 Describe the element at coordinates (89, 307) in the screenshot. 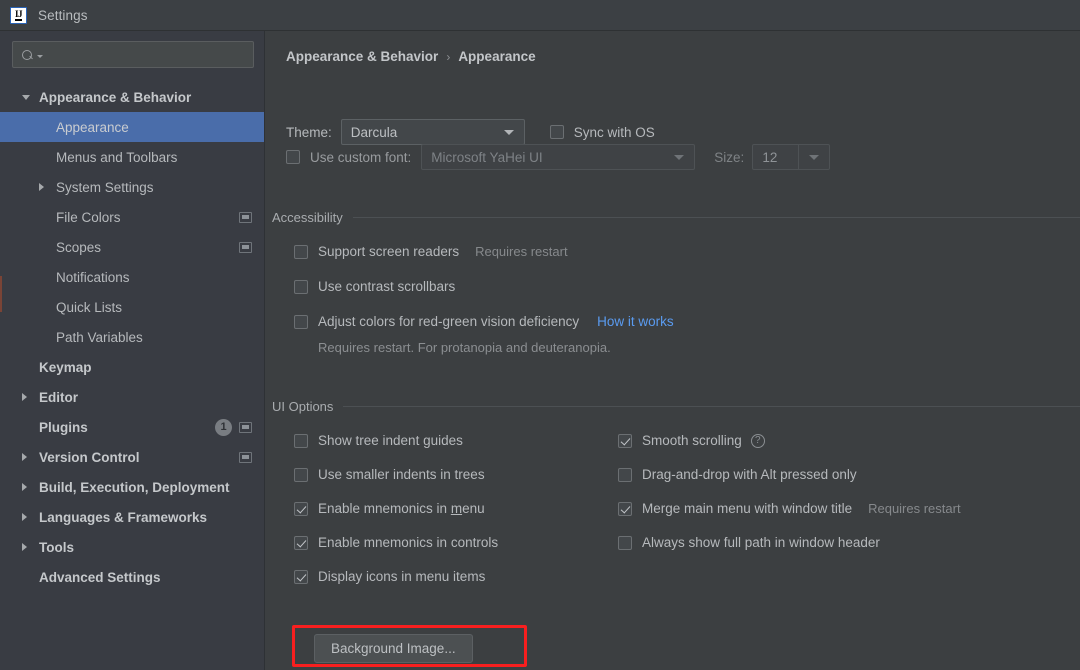

I see `sidebar-item-label: Quick Lists` at that location.